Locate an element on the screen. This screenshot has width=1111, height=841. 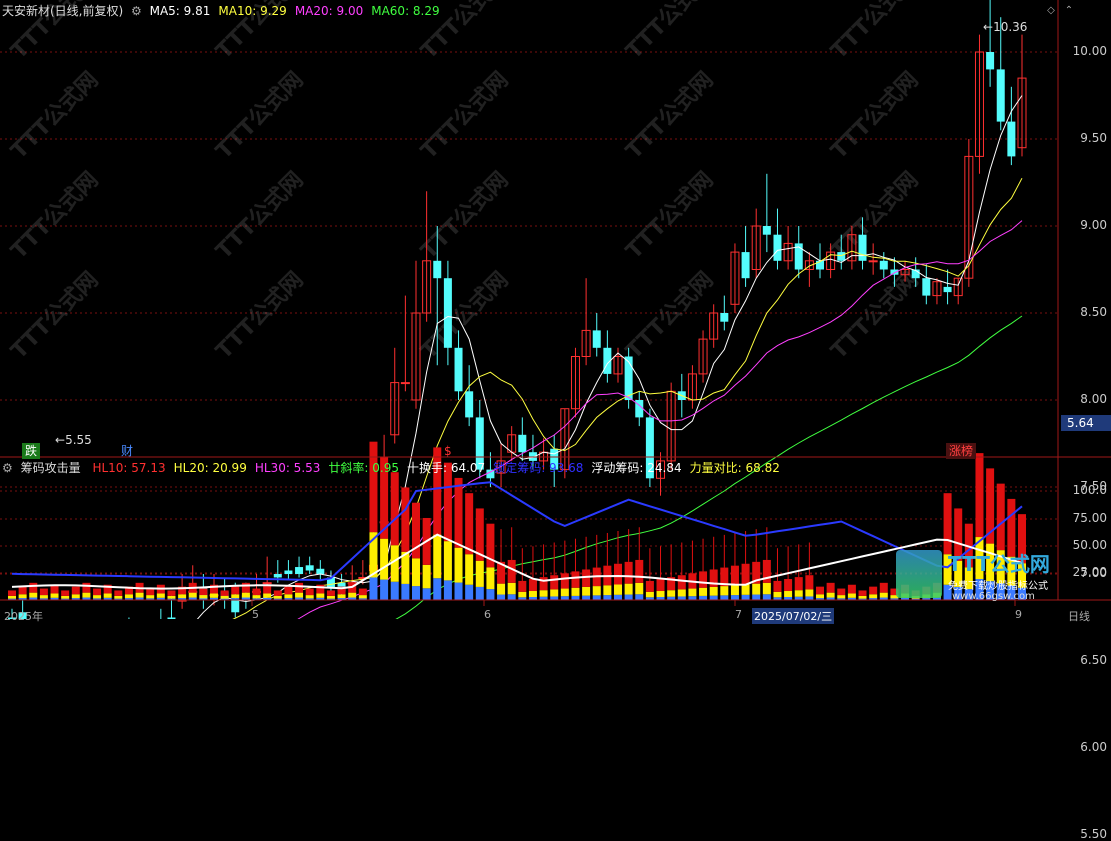
event-marker-limit-up: 涨榜 is located at coordinates (961, 451).